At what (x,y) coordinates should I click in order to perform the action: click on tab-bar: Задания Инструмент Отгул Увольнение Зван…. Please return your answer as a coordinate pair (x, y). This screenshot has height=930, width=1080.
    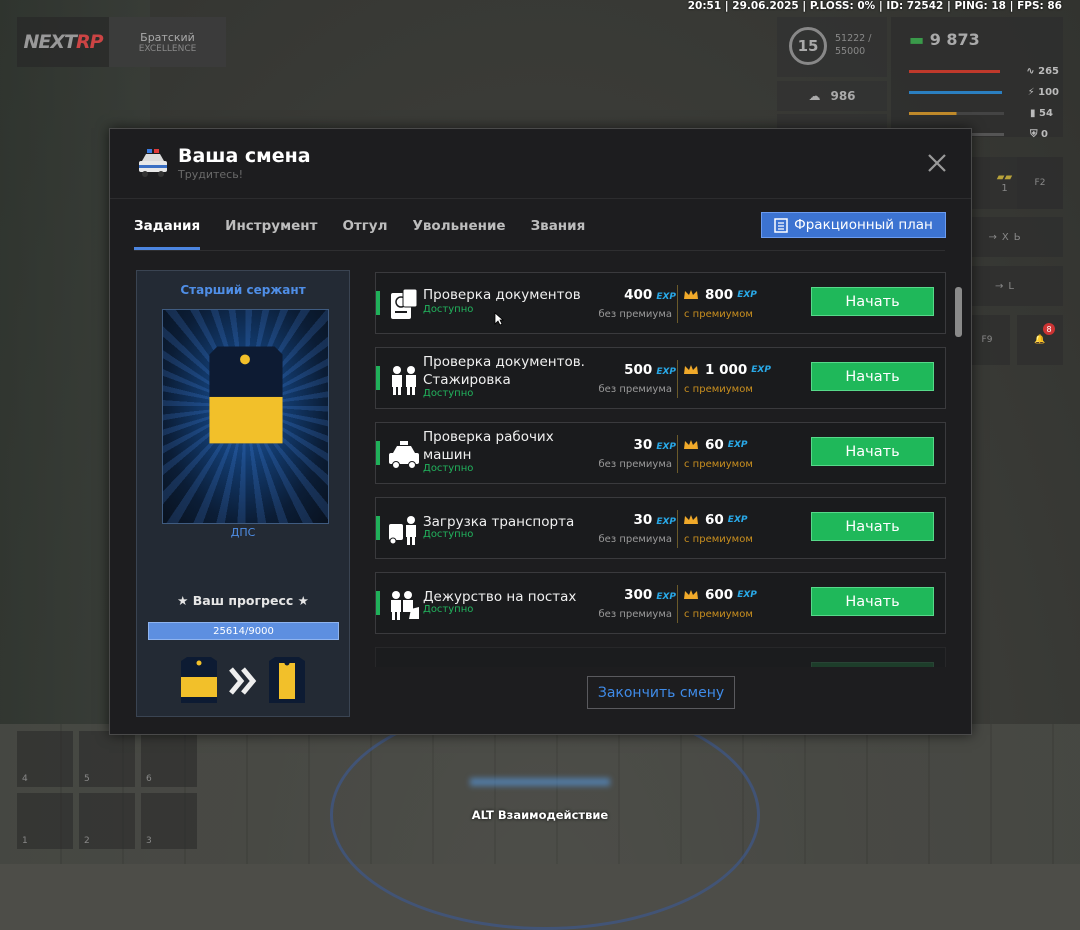
    Looking at the image, I should click on (372, 232).